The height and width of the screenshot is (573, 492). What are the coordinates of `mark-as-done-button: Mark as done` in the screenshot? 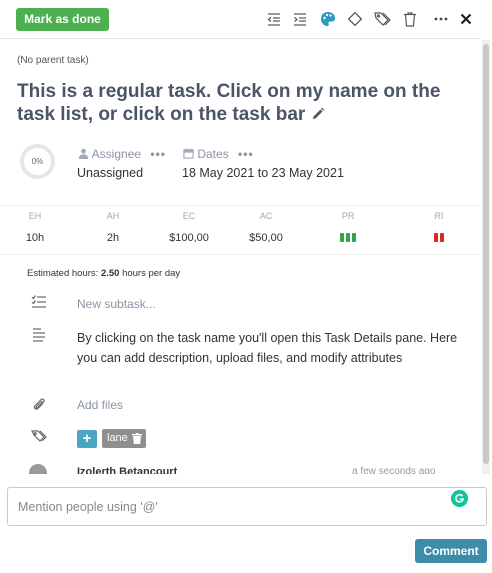 It's located at (62, 19).